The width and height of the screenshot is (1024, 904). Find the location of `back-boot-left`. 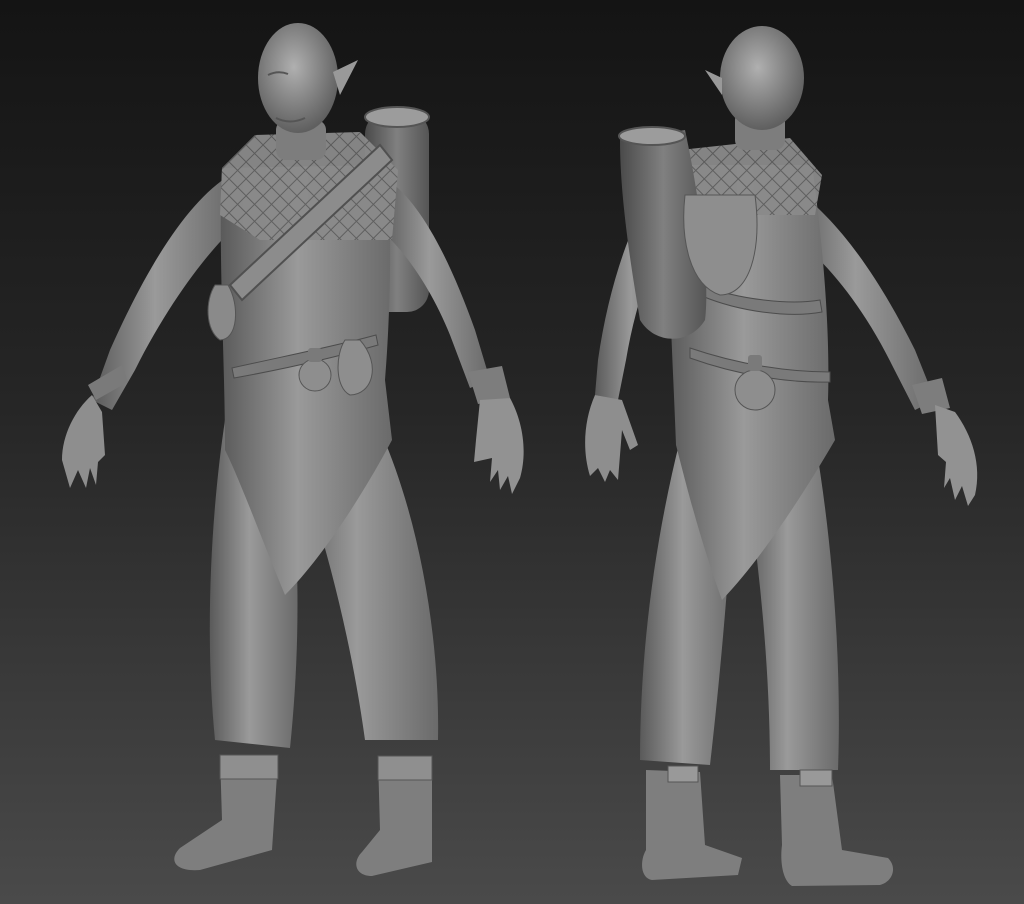

back-boot-left is located at coordinates (692, 825).